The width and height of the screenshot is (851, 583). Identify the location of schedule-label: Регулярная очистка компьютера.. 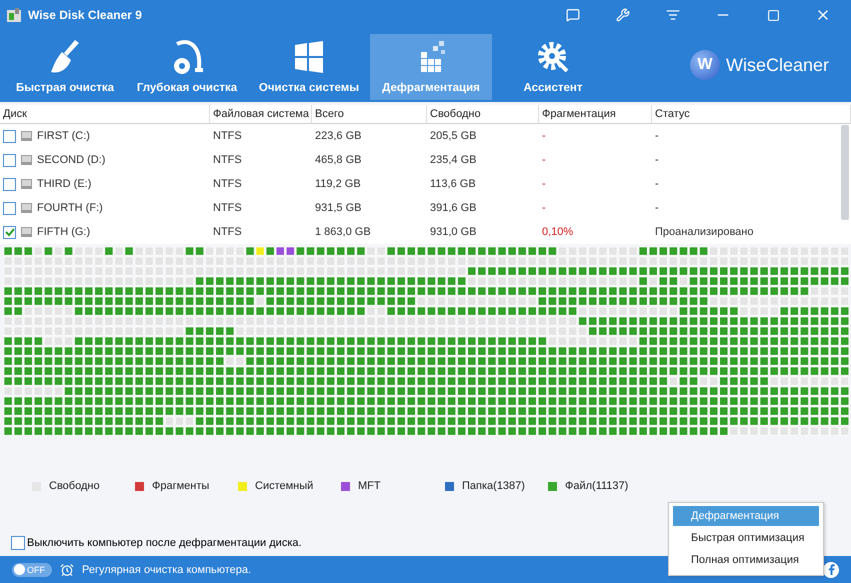
(167, 570).